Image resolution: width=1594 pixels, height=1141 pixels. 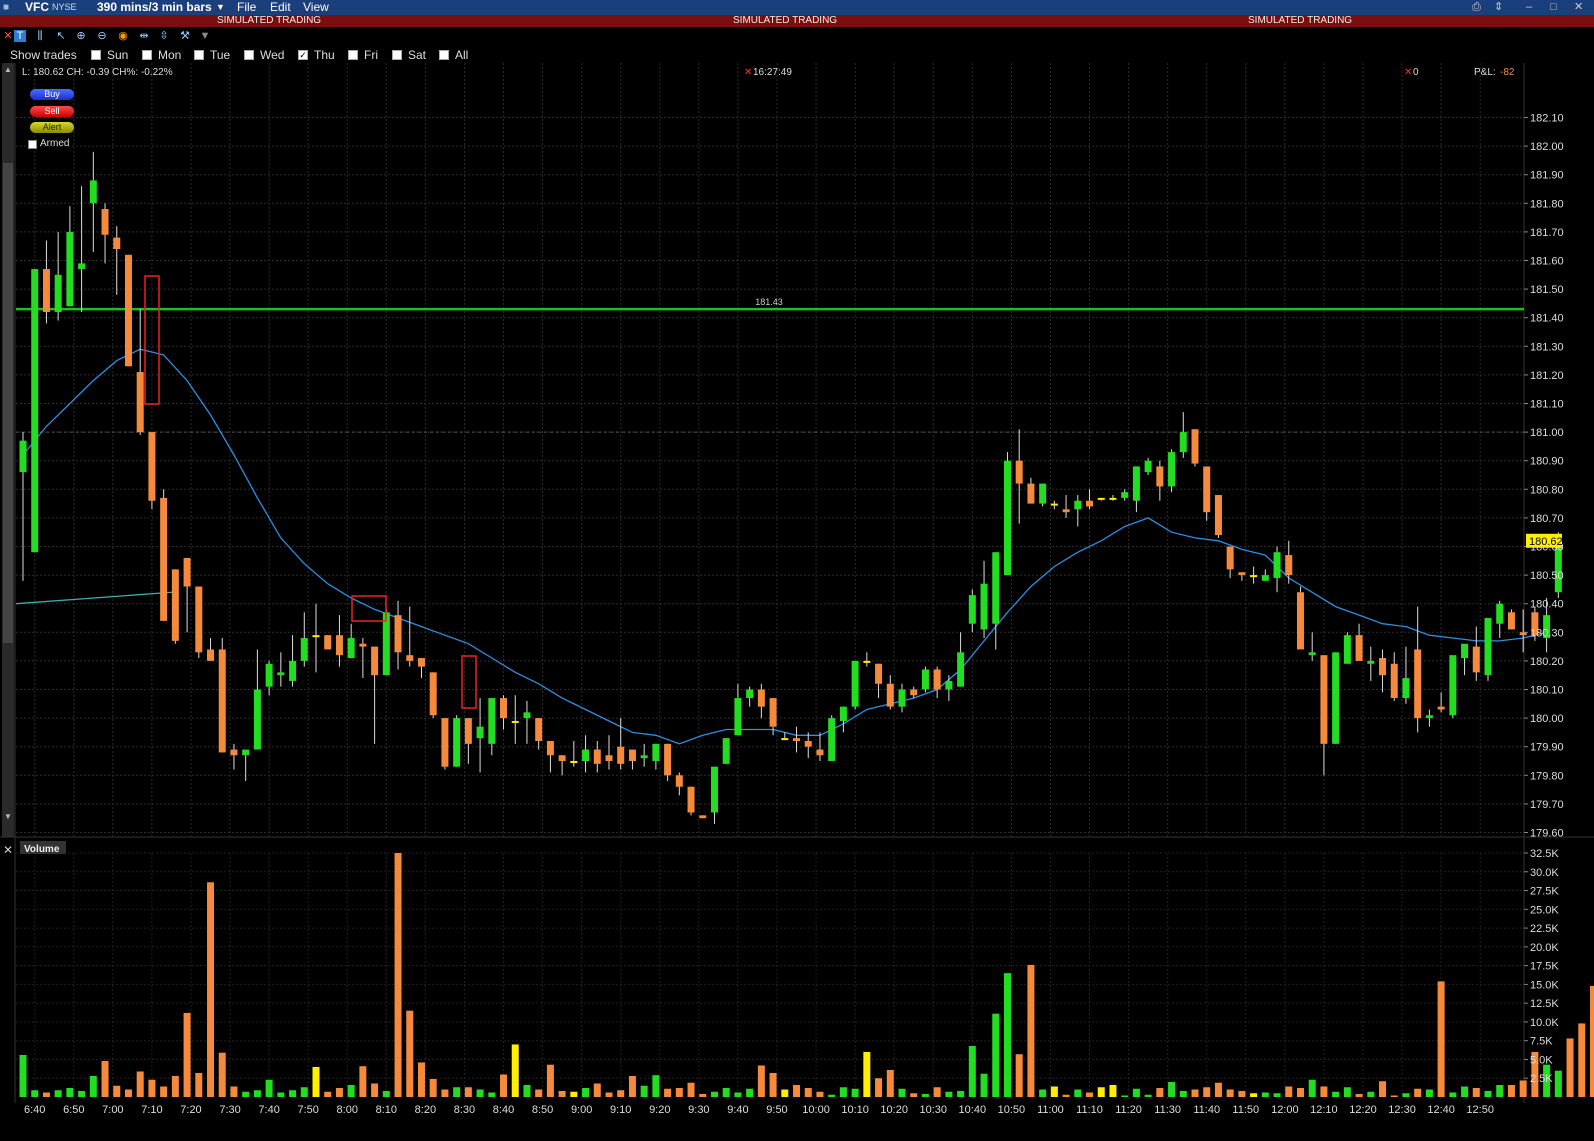 What do you see at coordinates (1547, 576) in the screenshot?
I see `price-tick-label: 180.50` at bounding box center [1547, 576].